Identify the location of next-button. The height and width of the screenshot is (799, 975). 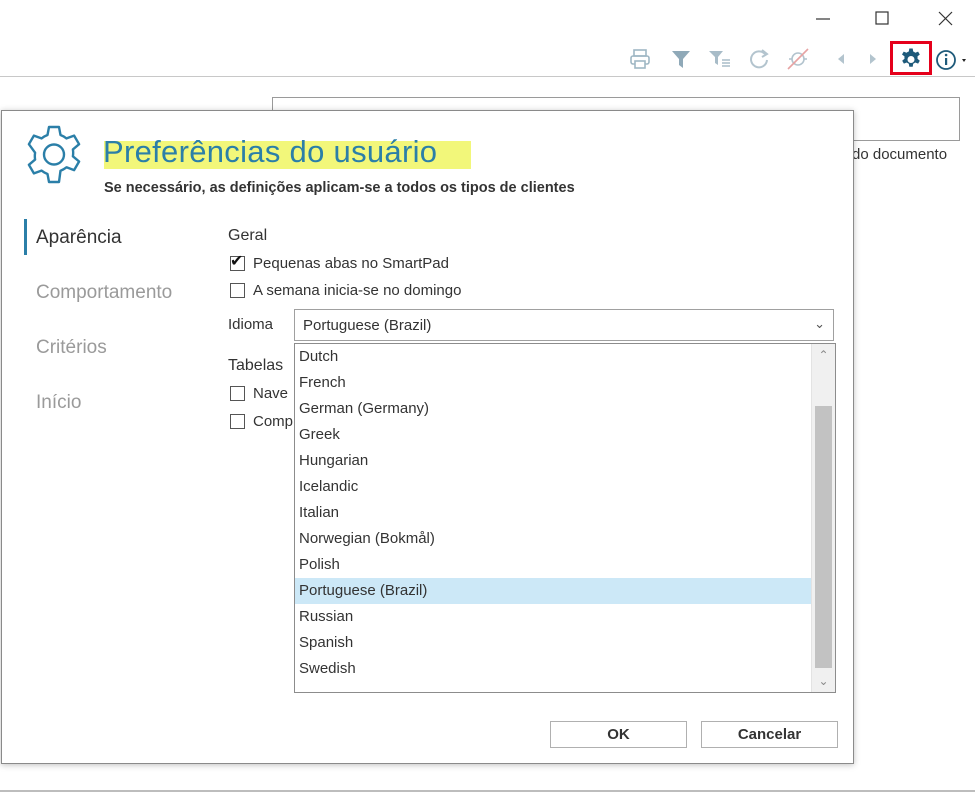
(873, 59).